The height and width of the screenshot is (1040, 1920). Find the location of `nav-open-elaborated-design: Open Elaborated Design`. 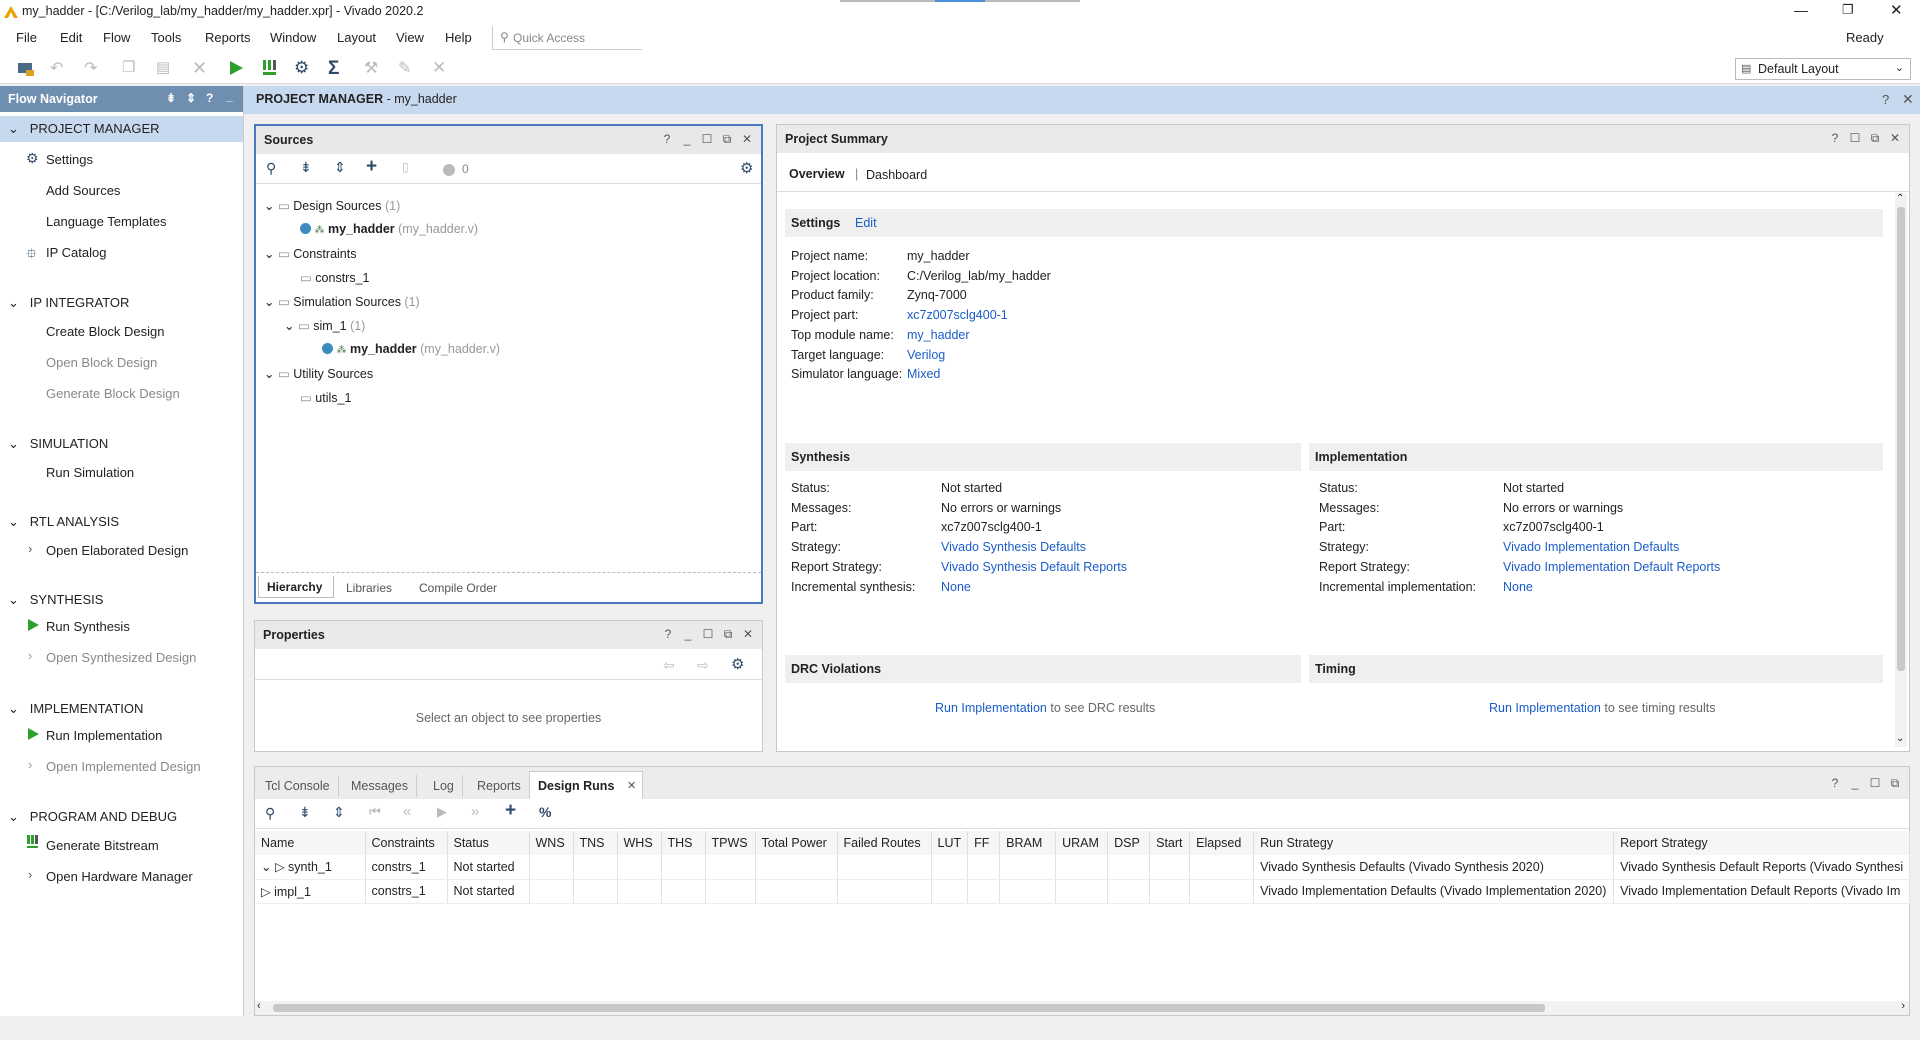

nav-open-elaborated-design: Open Elaborated Design is located at coordinates (117, 550).